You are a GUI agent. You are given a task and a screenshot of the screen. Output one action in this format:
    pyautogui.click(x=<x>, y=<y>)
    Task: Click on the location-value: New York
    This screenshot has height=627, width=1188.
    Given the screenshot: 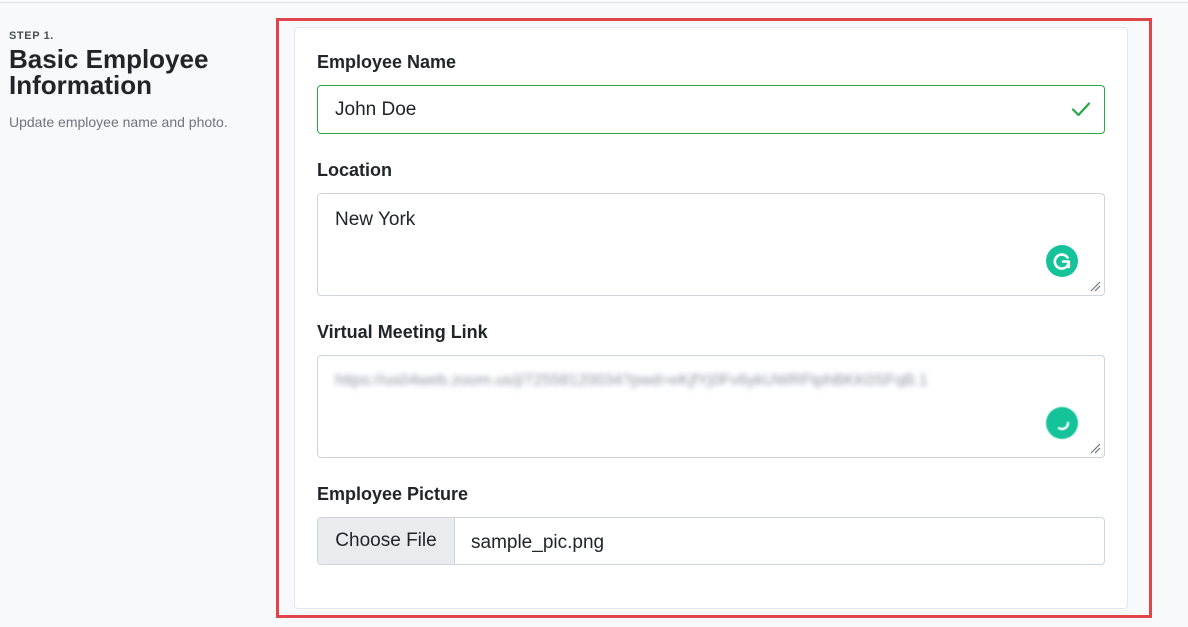 What is the action you would take?
    pyautogui.click(x=375, y=219)
    